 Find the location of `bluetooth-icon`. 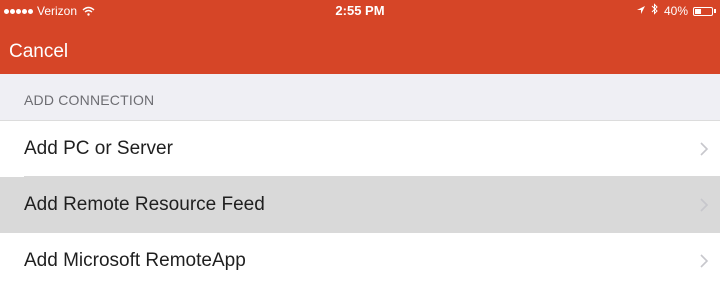

bluetooth-icon is located at coordinates (655, 11).